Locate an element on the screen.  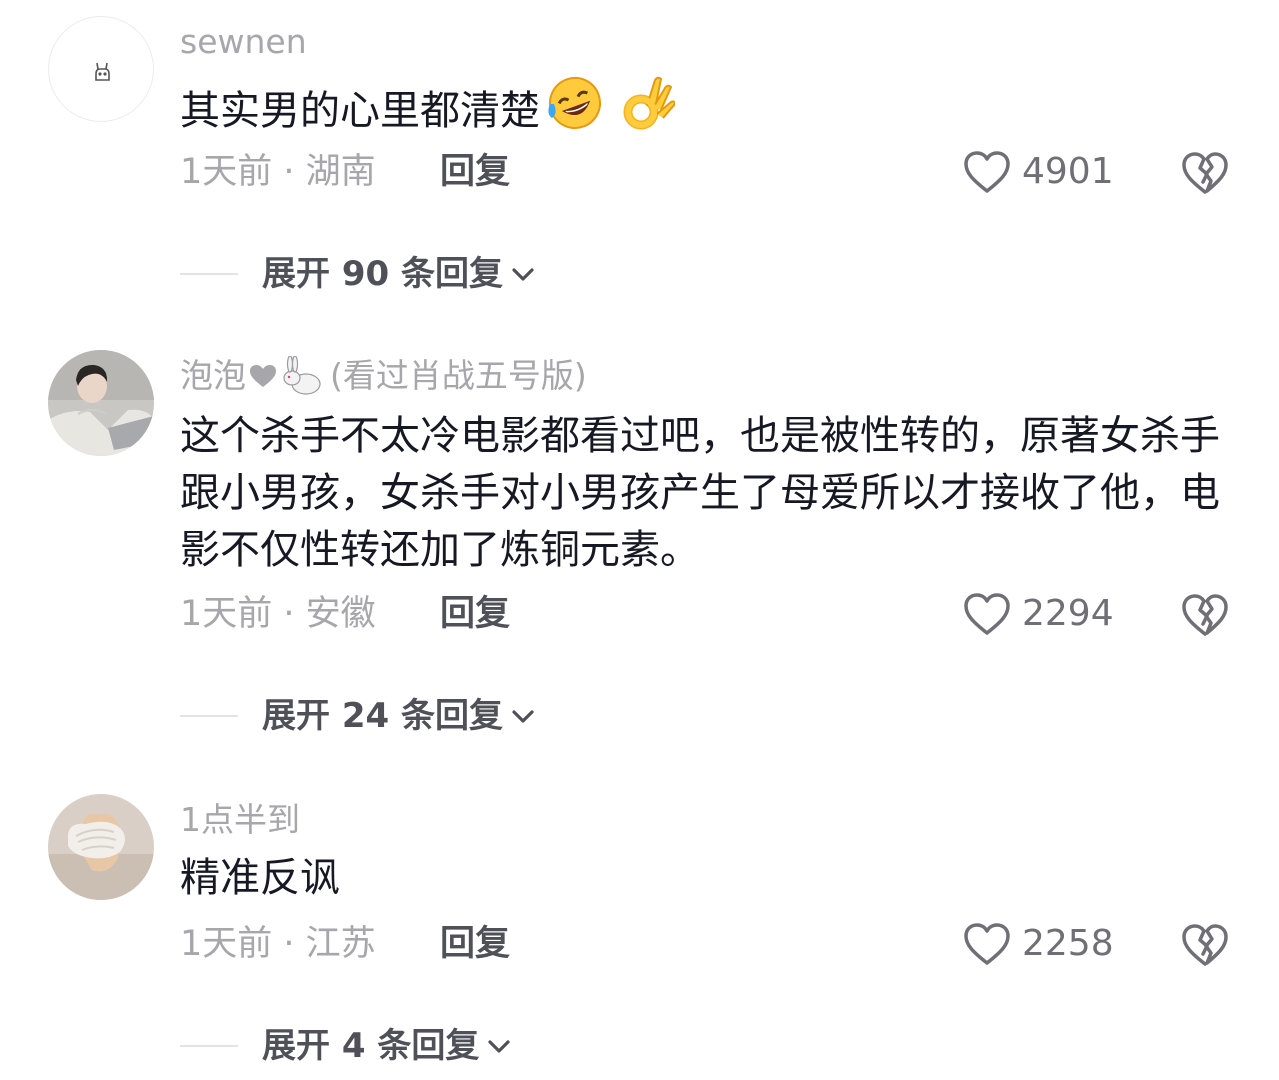
expand-replies-label: 展开 24 条回复 is located at coordinates (382, 716).